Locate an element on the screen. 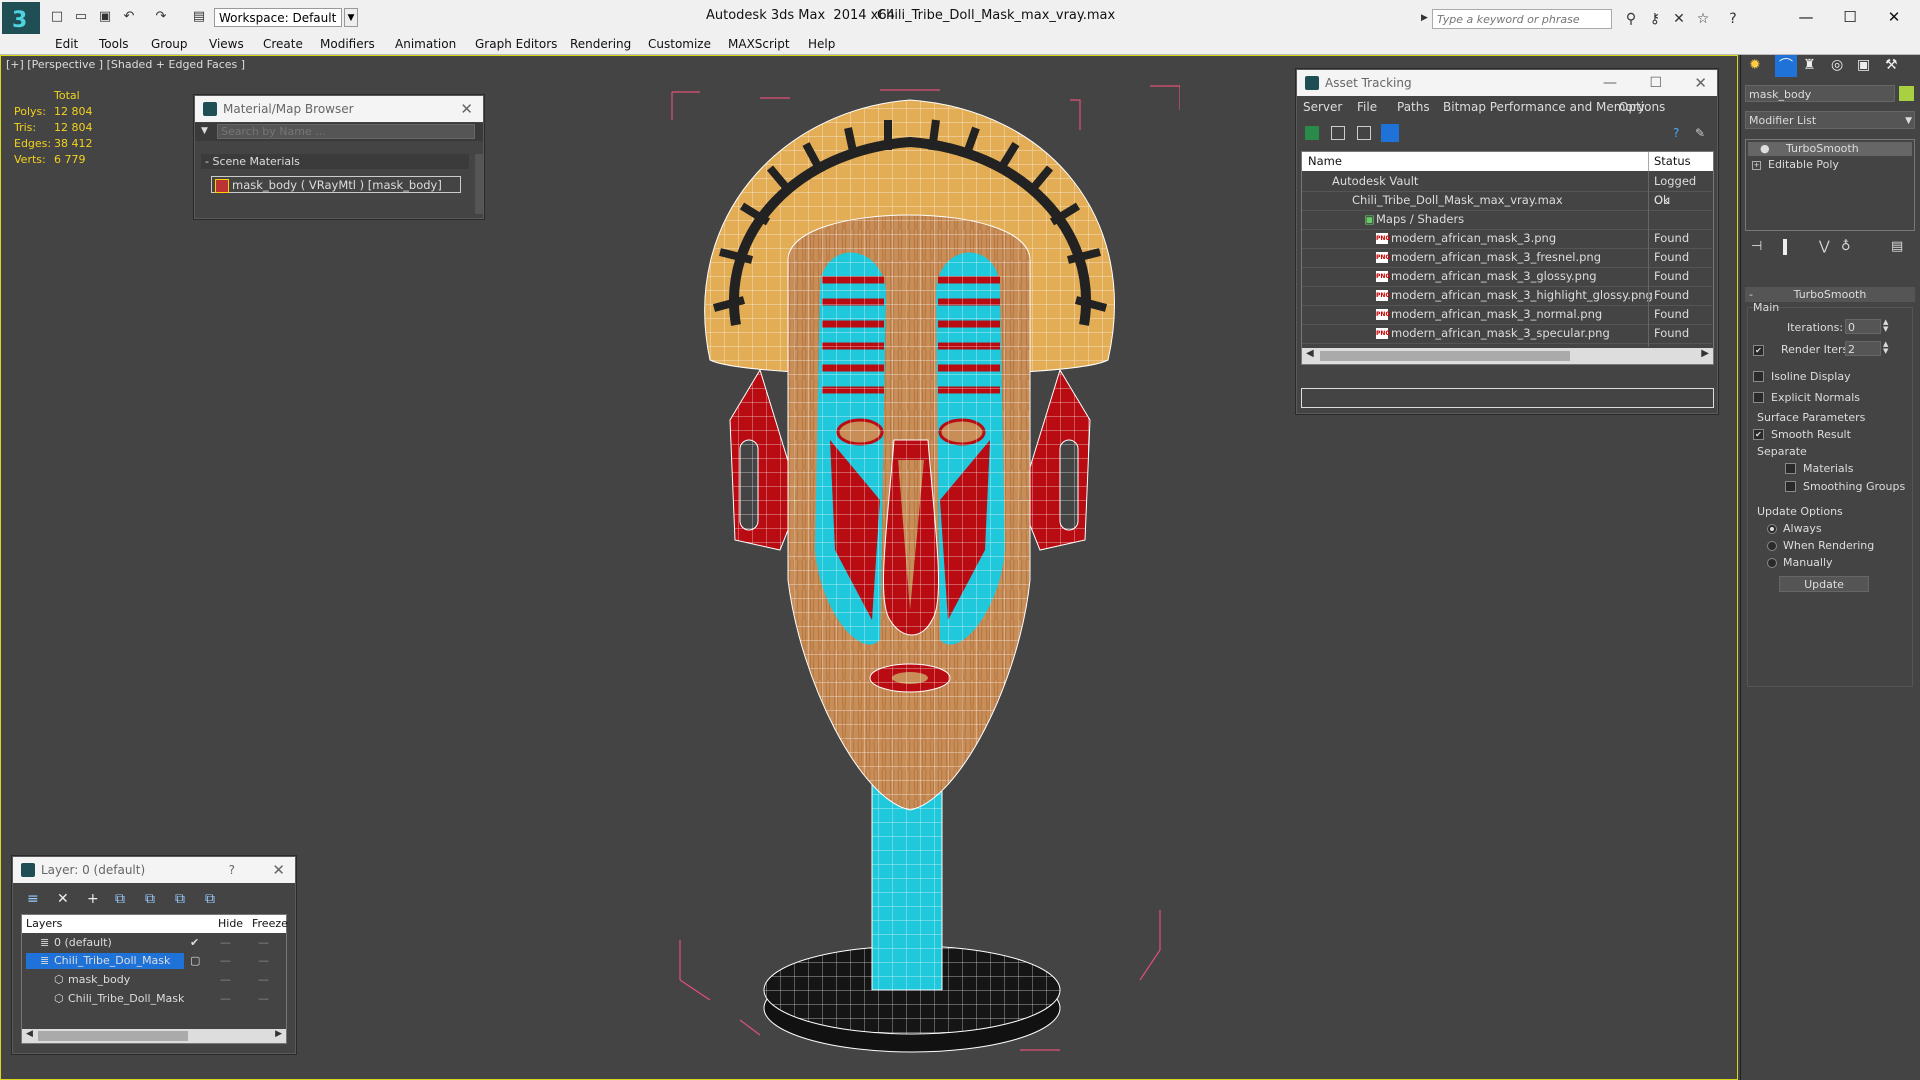  tab-motion-icon: ◎ is located at coordinates (1837, 65).